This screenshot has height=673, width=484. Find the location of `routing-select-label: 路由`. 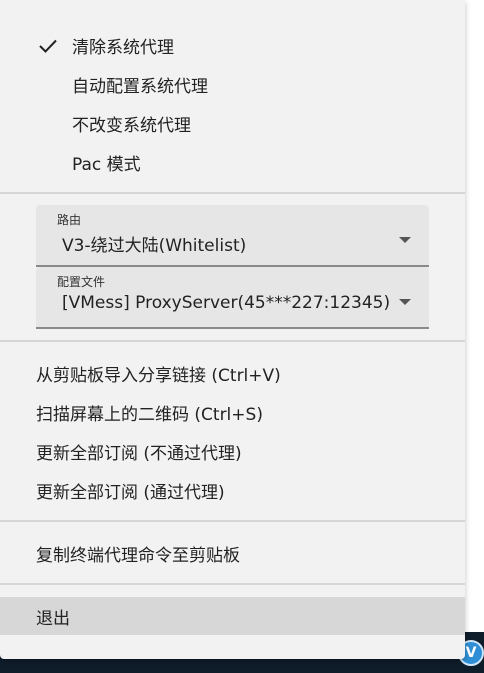

routing-select-label: 路由 is located at coordinates (69, 220).